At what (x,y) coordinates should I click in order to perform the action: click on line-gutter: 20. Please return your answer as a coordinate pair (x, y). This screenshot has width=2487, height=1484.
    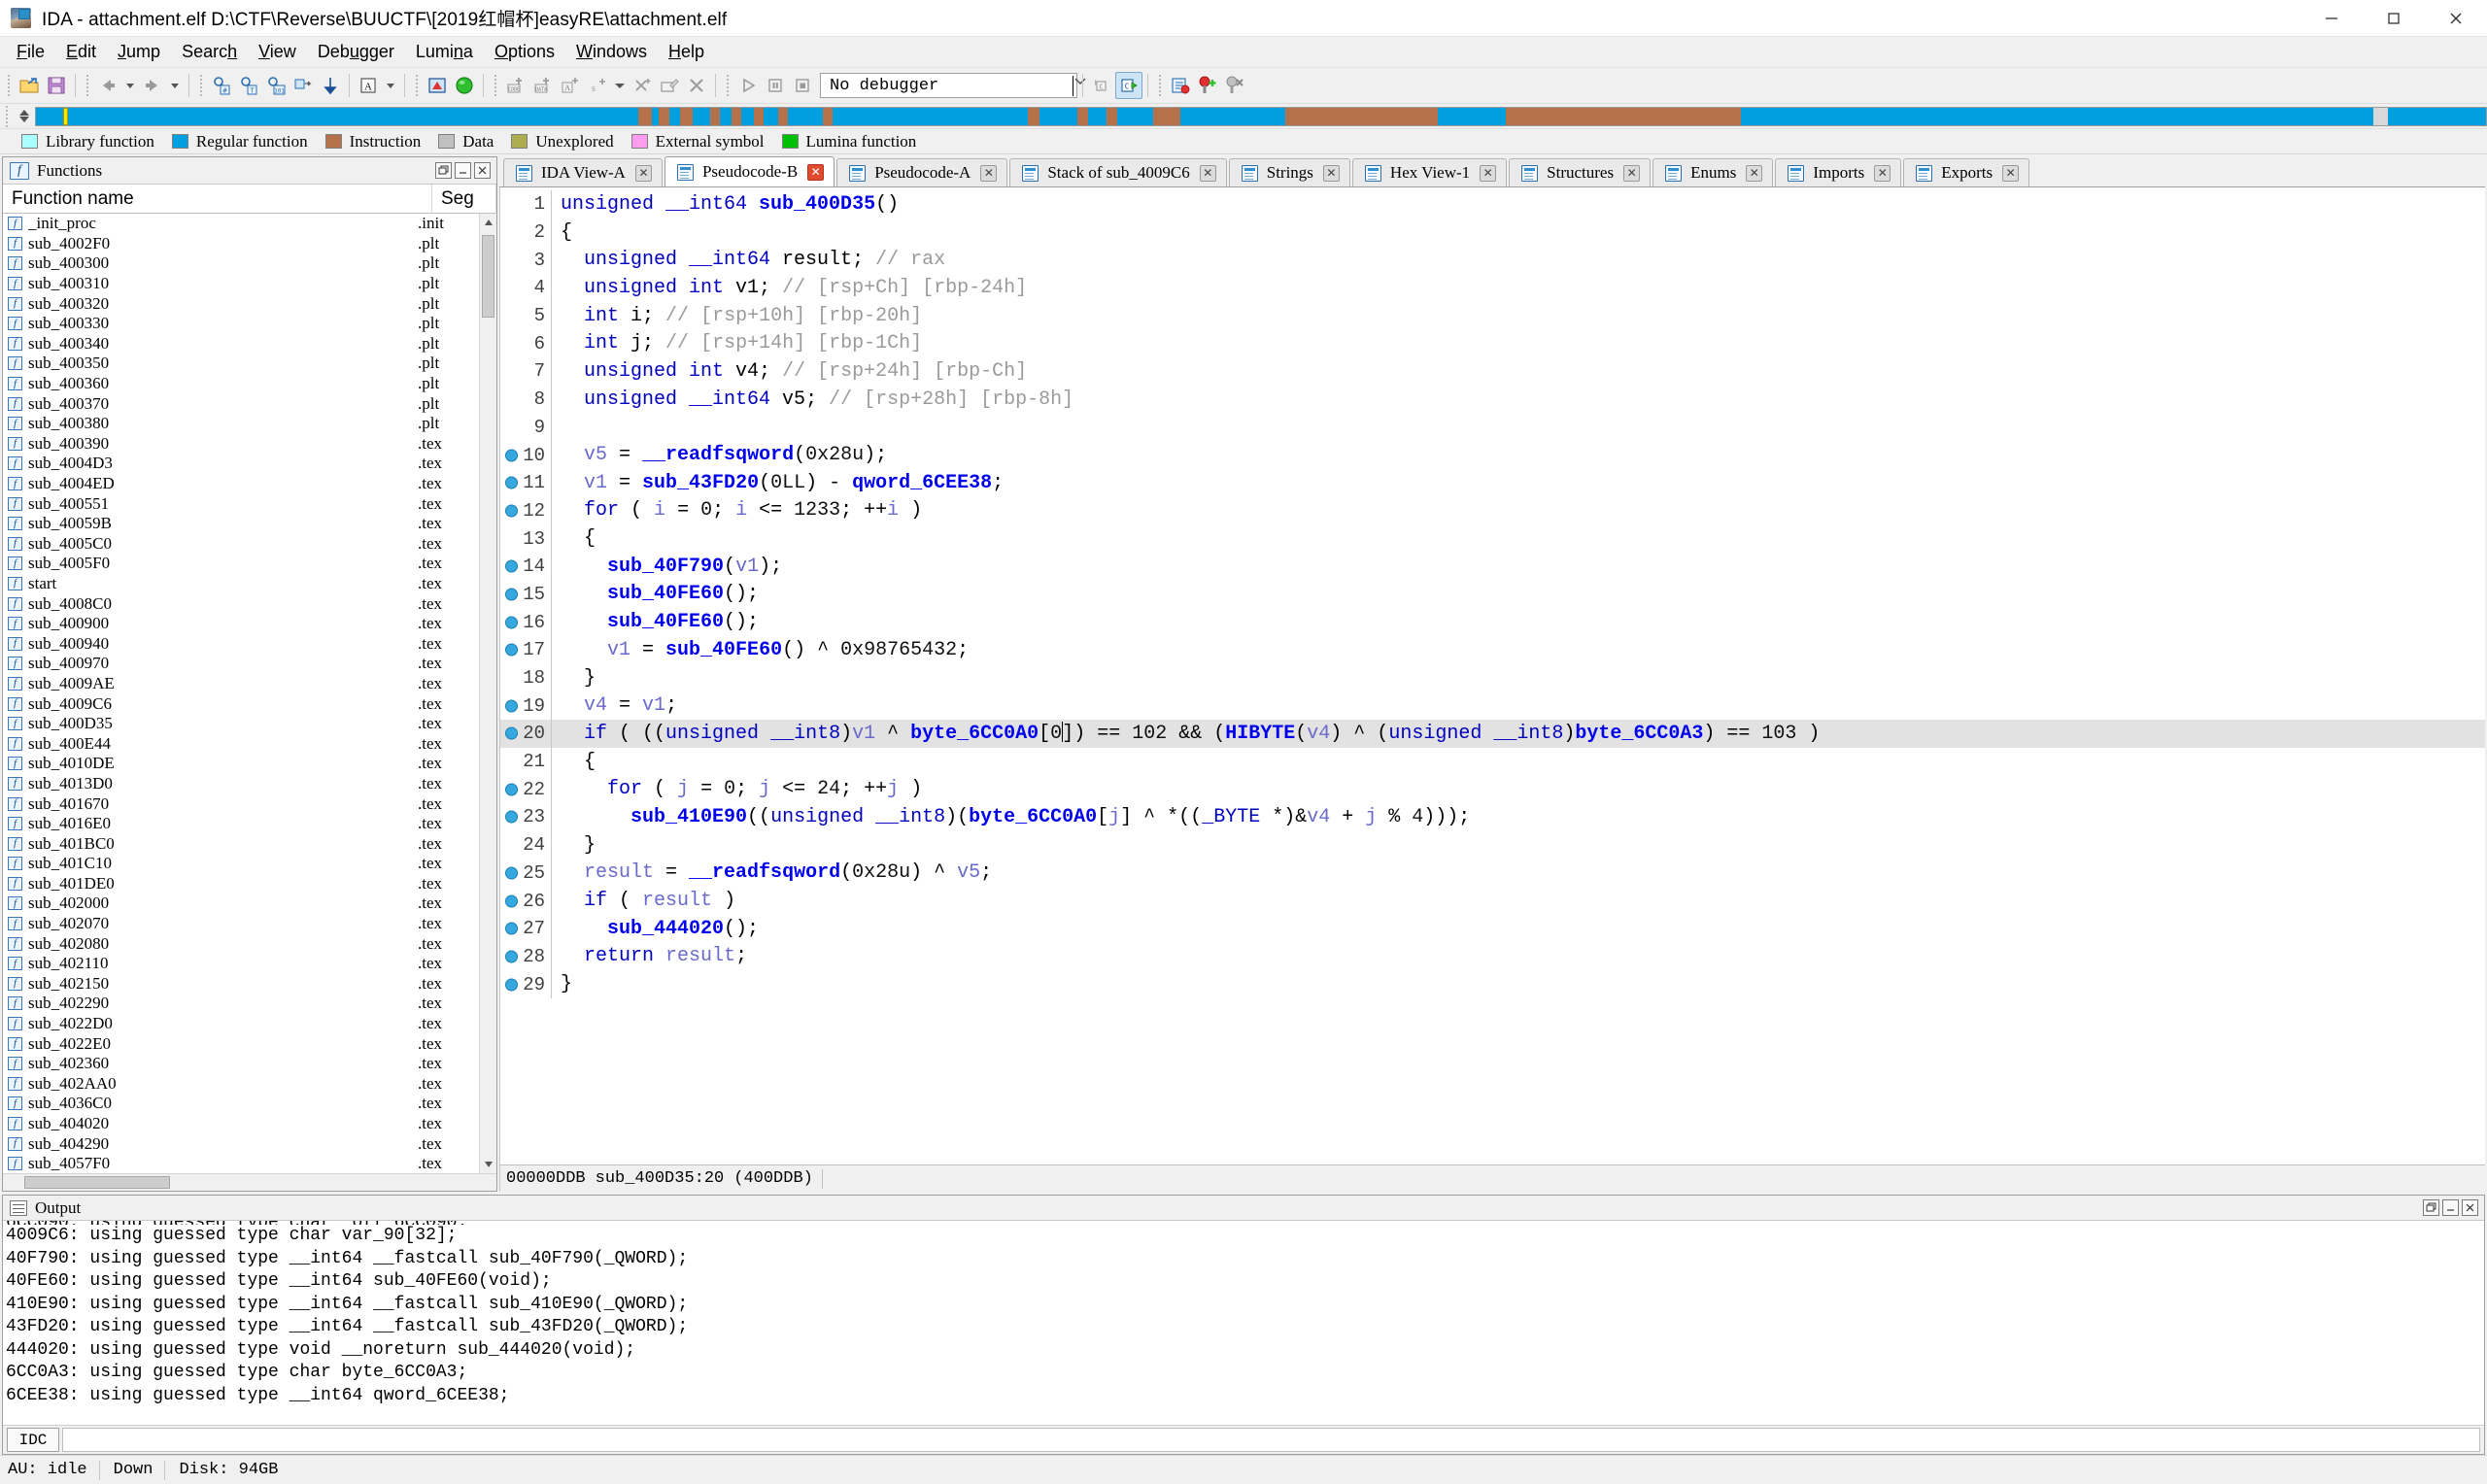
    Looking at the image, I should click on (525, 734).